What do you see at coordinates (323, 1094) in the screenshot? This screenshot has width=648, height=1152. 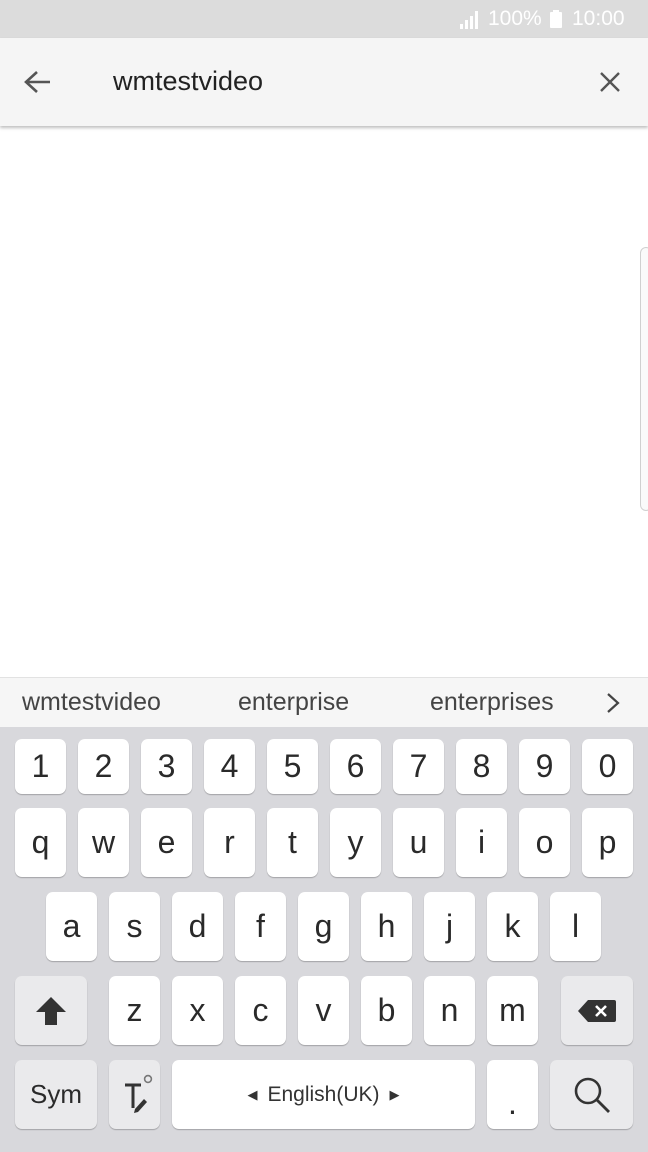 I see `space-key: ◀ English(UK) ▶` at bounding box center [323, 1094].